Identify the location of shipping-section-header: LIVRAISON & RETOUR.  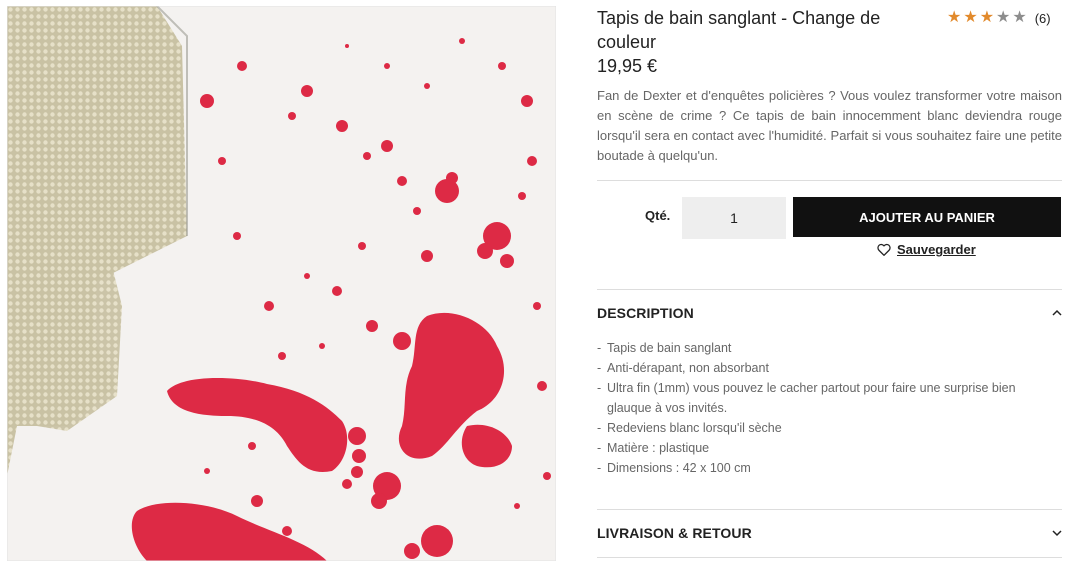
(829, 533).